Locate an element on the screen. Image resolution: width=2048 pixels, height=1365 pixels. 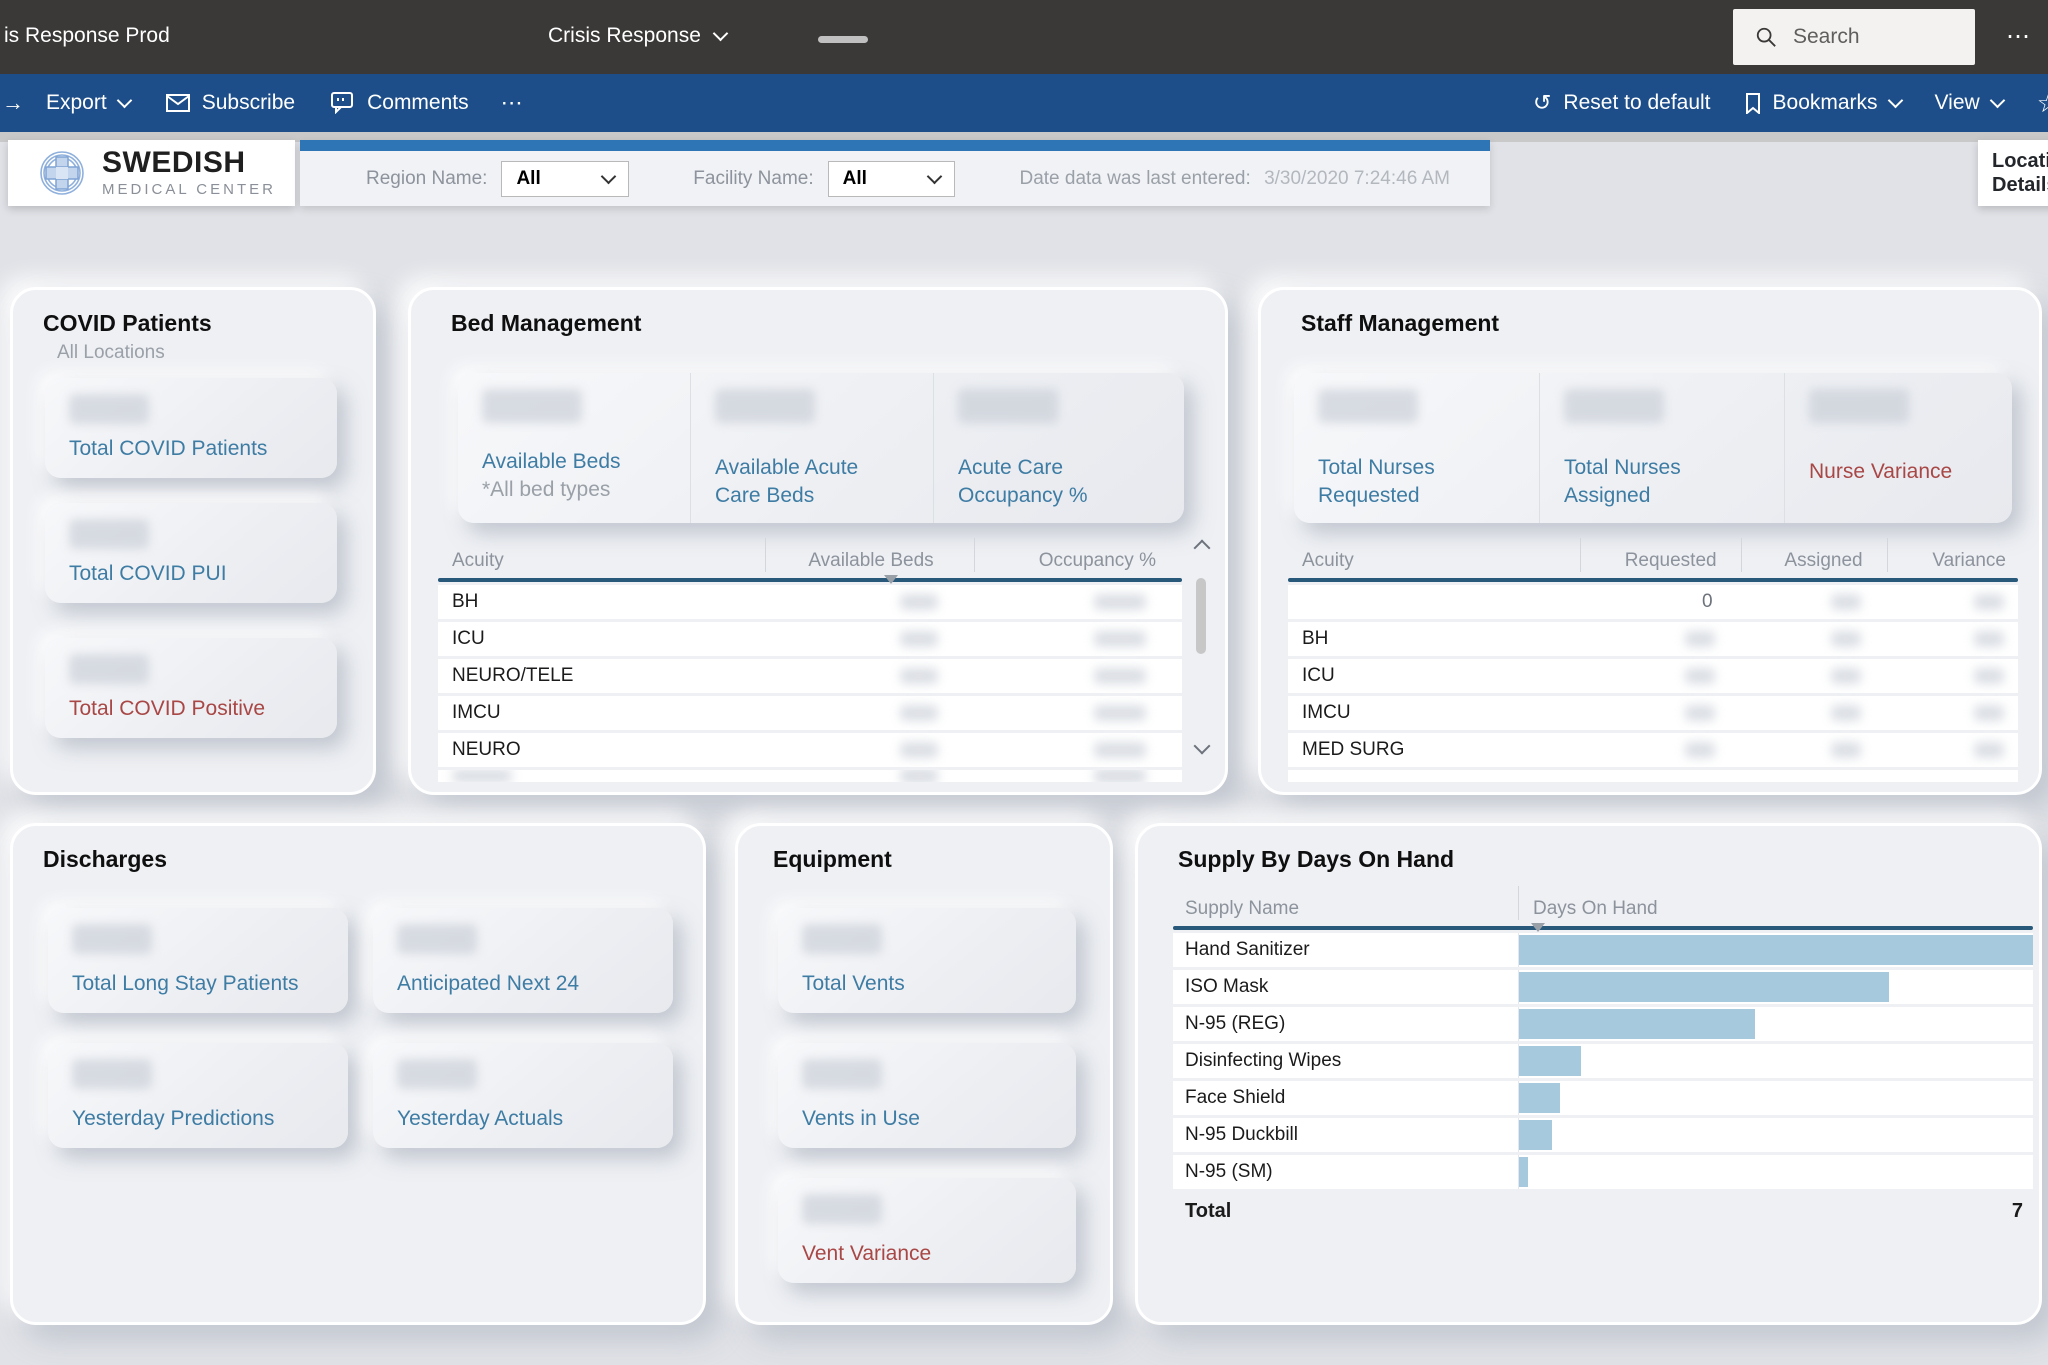
window-drag-handle is located at coordinates (843, 39).